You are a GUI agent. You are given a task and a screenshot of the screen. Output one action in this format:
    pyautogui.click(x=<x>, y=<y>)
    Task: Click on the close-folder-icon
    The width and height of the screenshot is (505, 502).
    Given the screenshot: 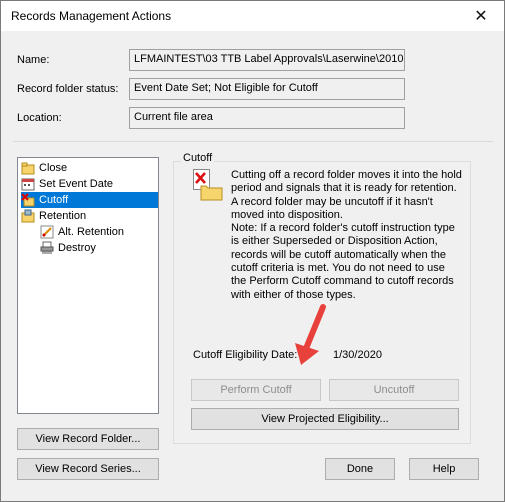 What is the action you would take?
    pyautogui.click(x=28, y=168)
    